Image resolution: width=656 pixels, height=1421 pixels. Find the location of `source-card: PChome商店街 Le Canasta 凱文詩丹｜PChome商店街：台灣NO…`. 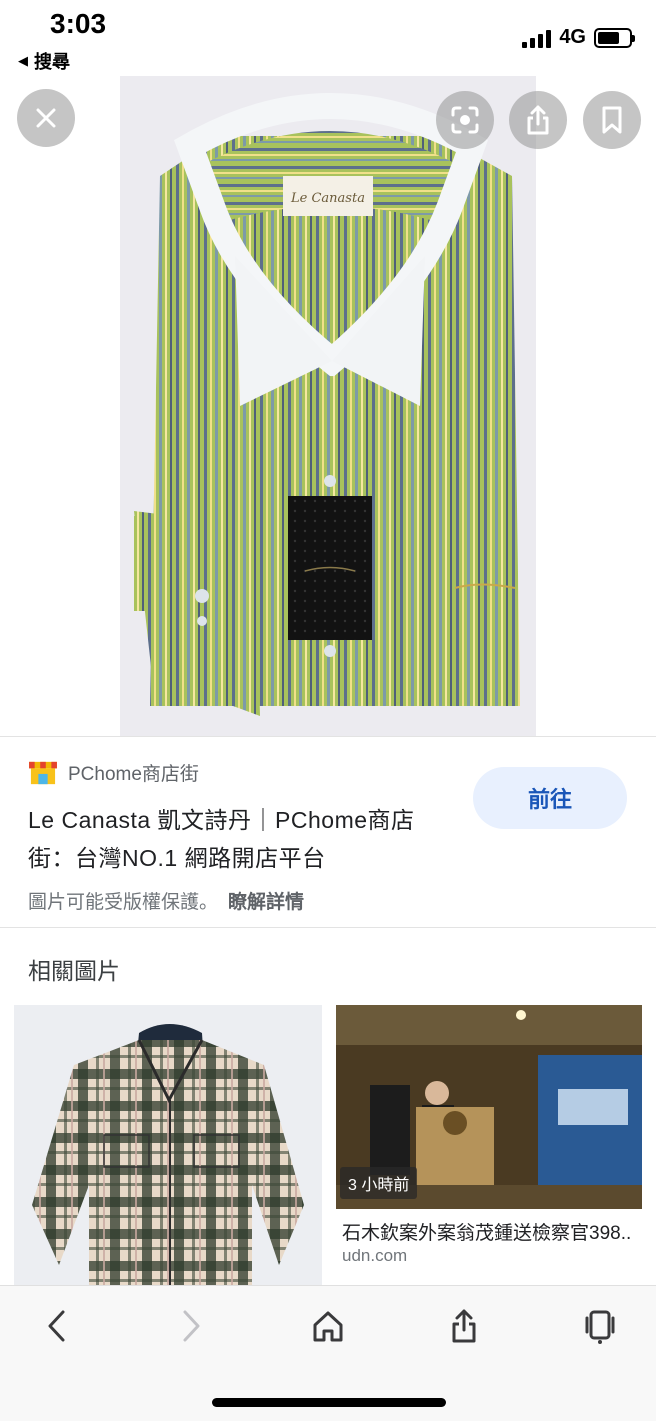

source-card: PChome商店街 Le Canasta 凱文詩丹｜PChome商店街：台灣NO… is located at coordinates (328, 832).